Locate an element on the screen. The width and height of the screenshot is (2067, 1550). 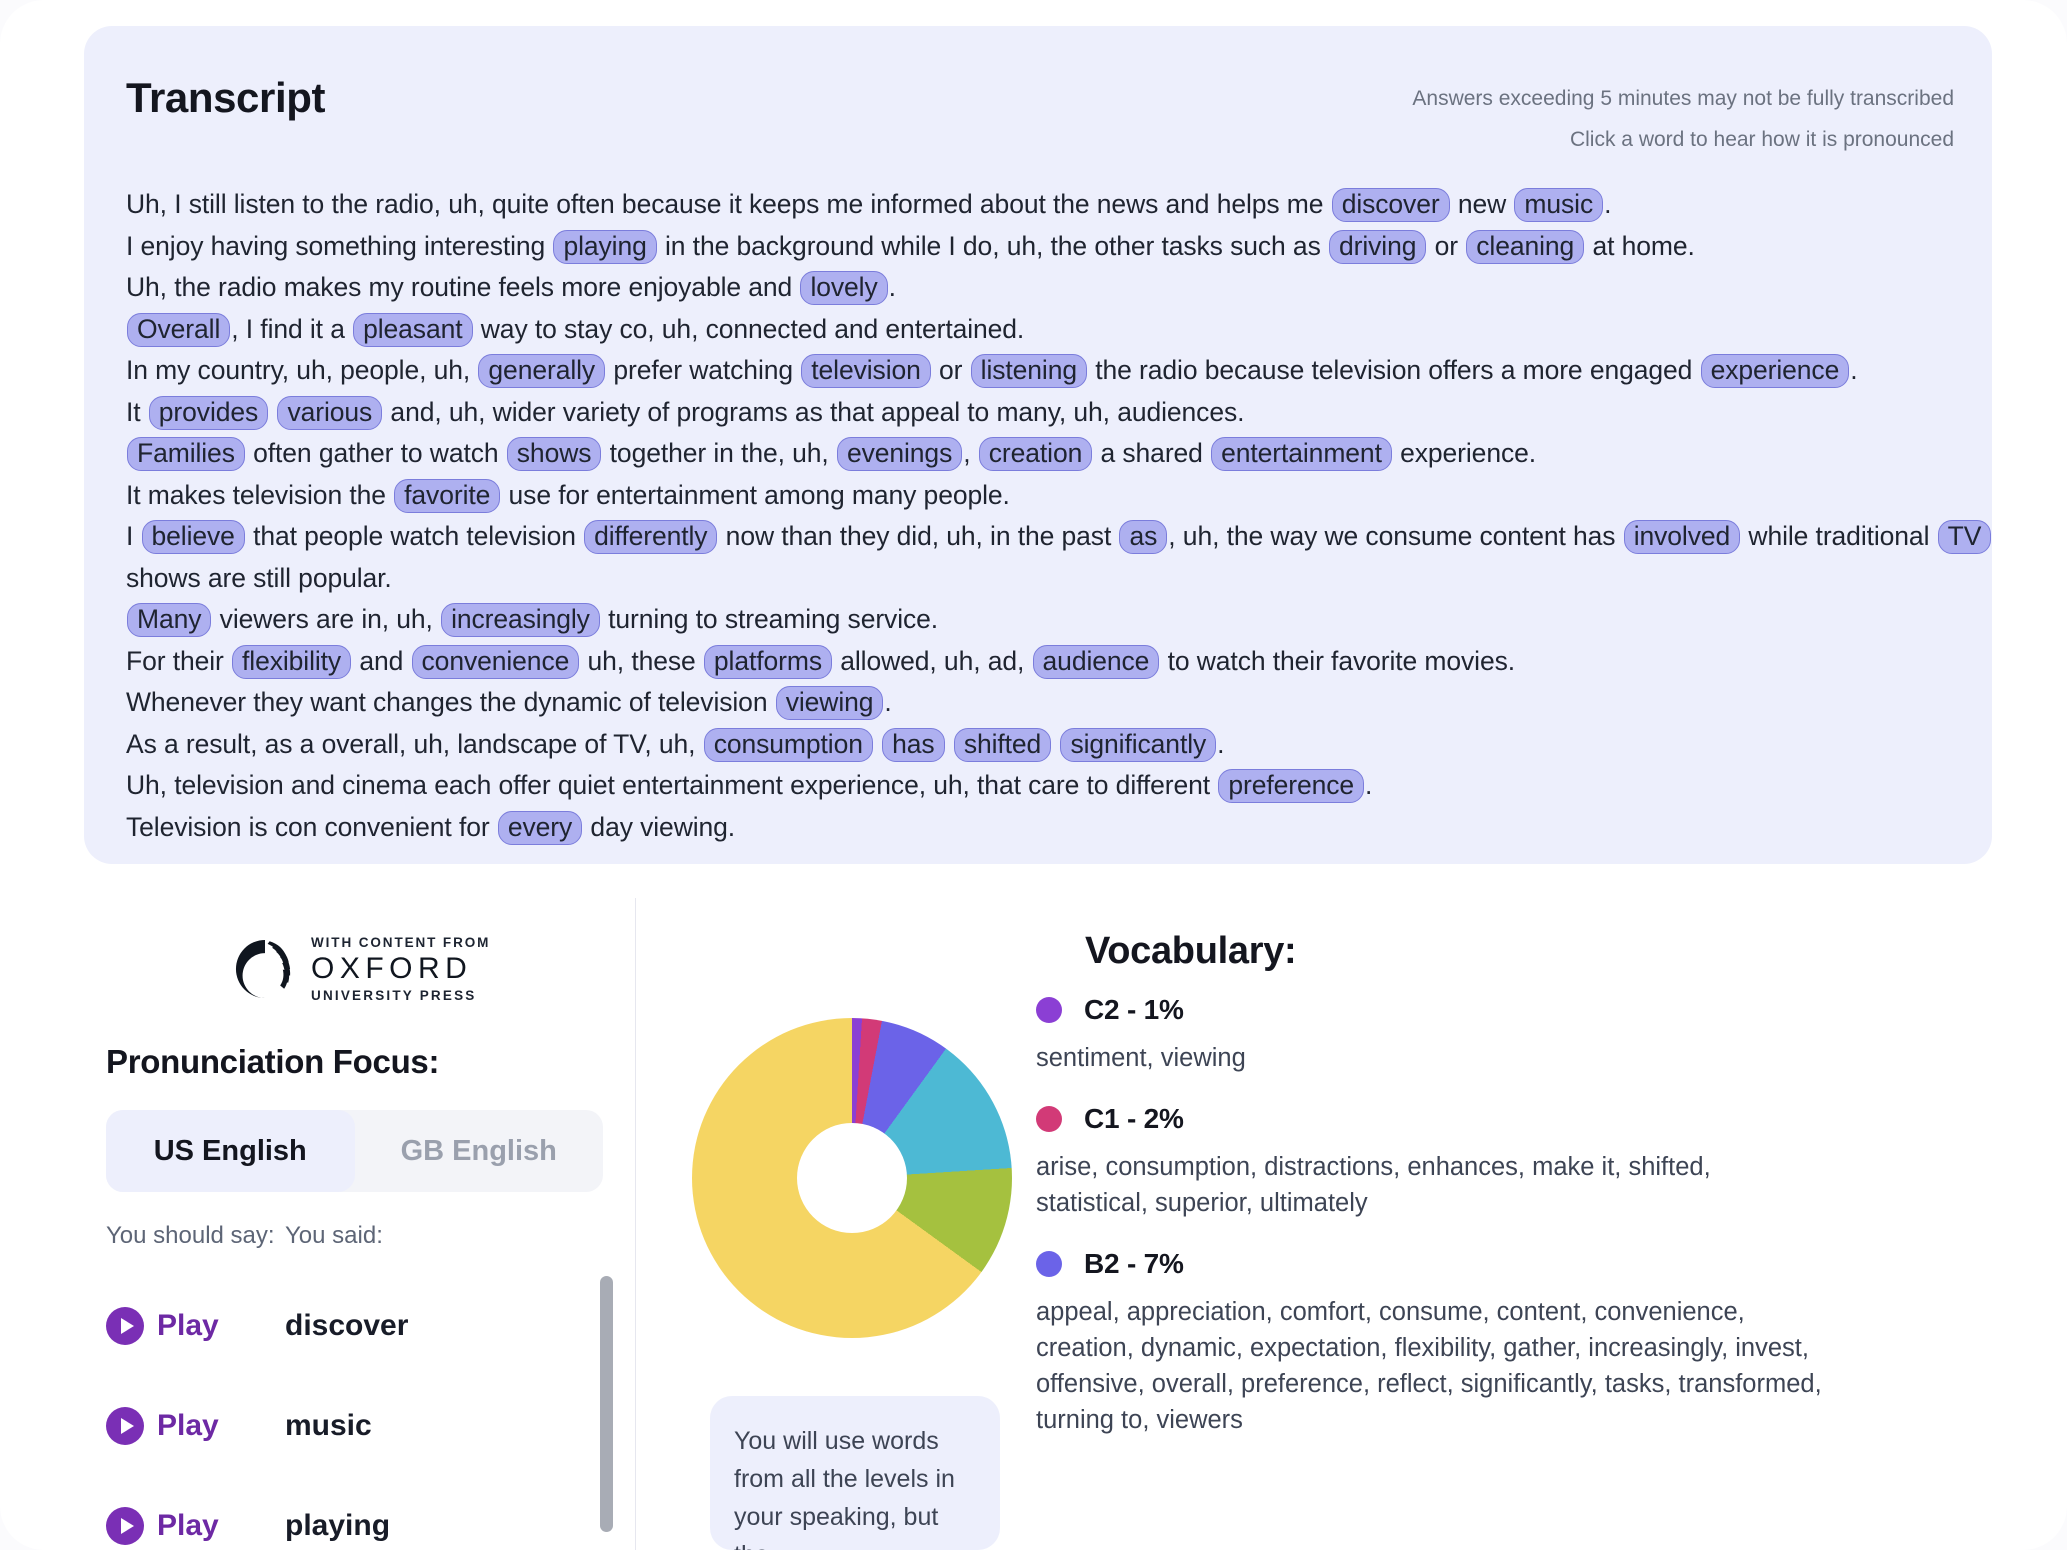
transcript-word-chip: involved is located at coordinates (1682, 537).